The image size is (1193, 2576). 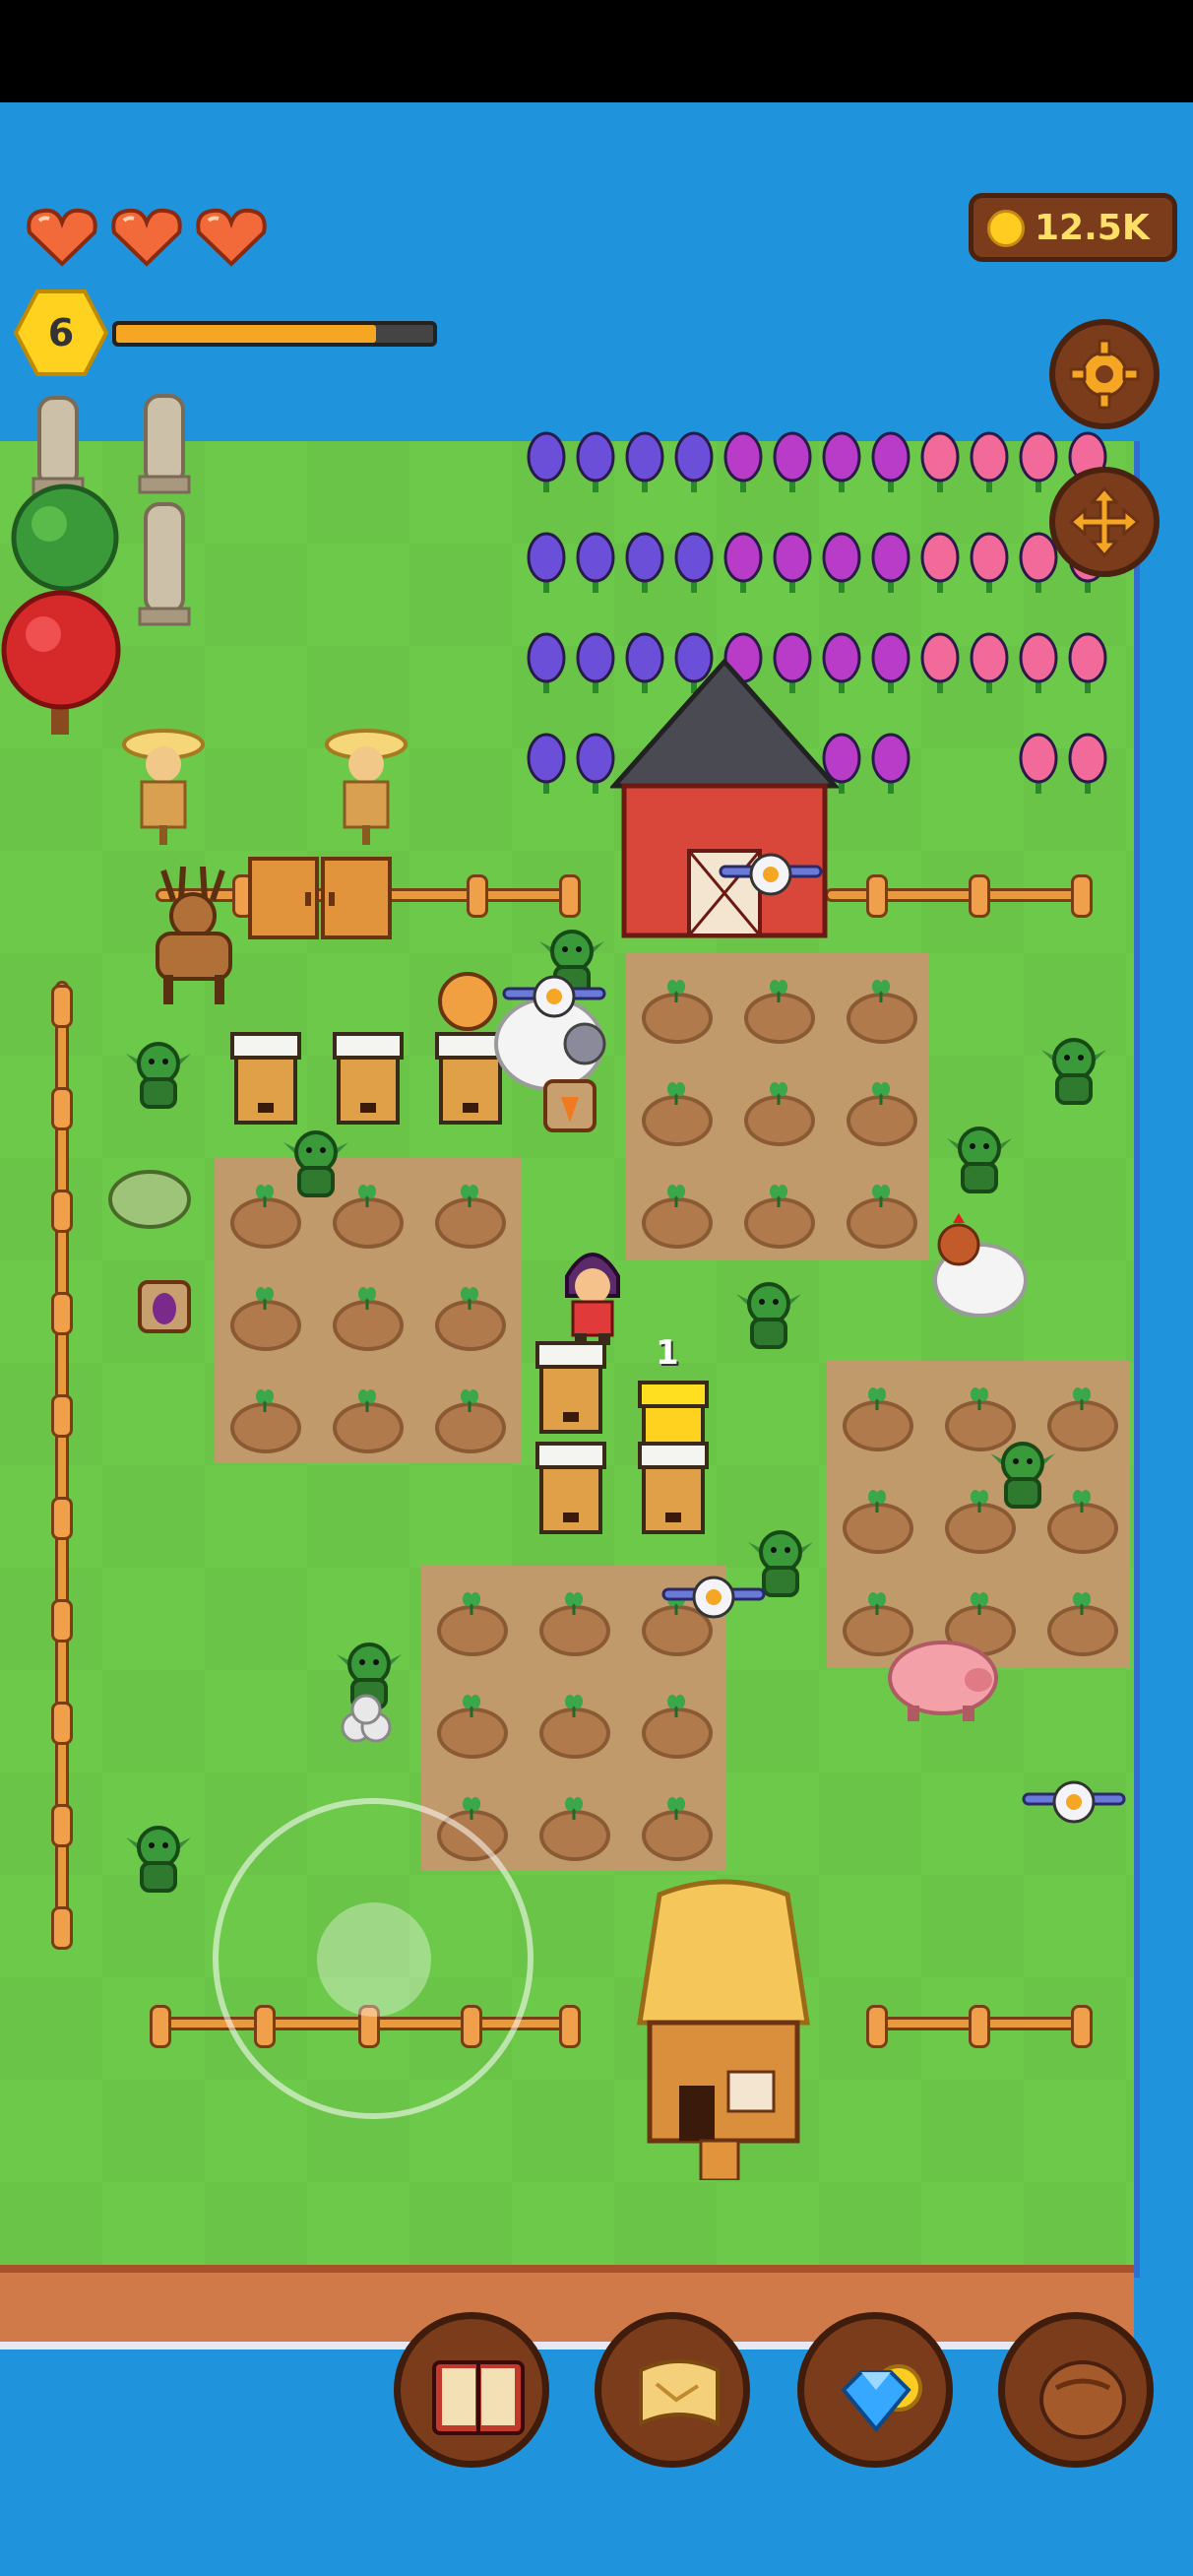 What do you see at coordinates (1104, 522) in the screenshot?
I see `move-button` at bounding box center [1104, 522].